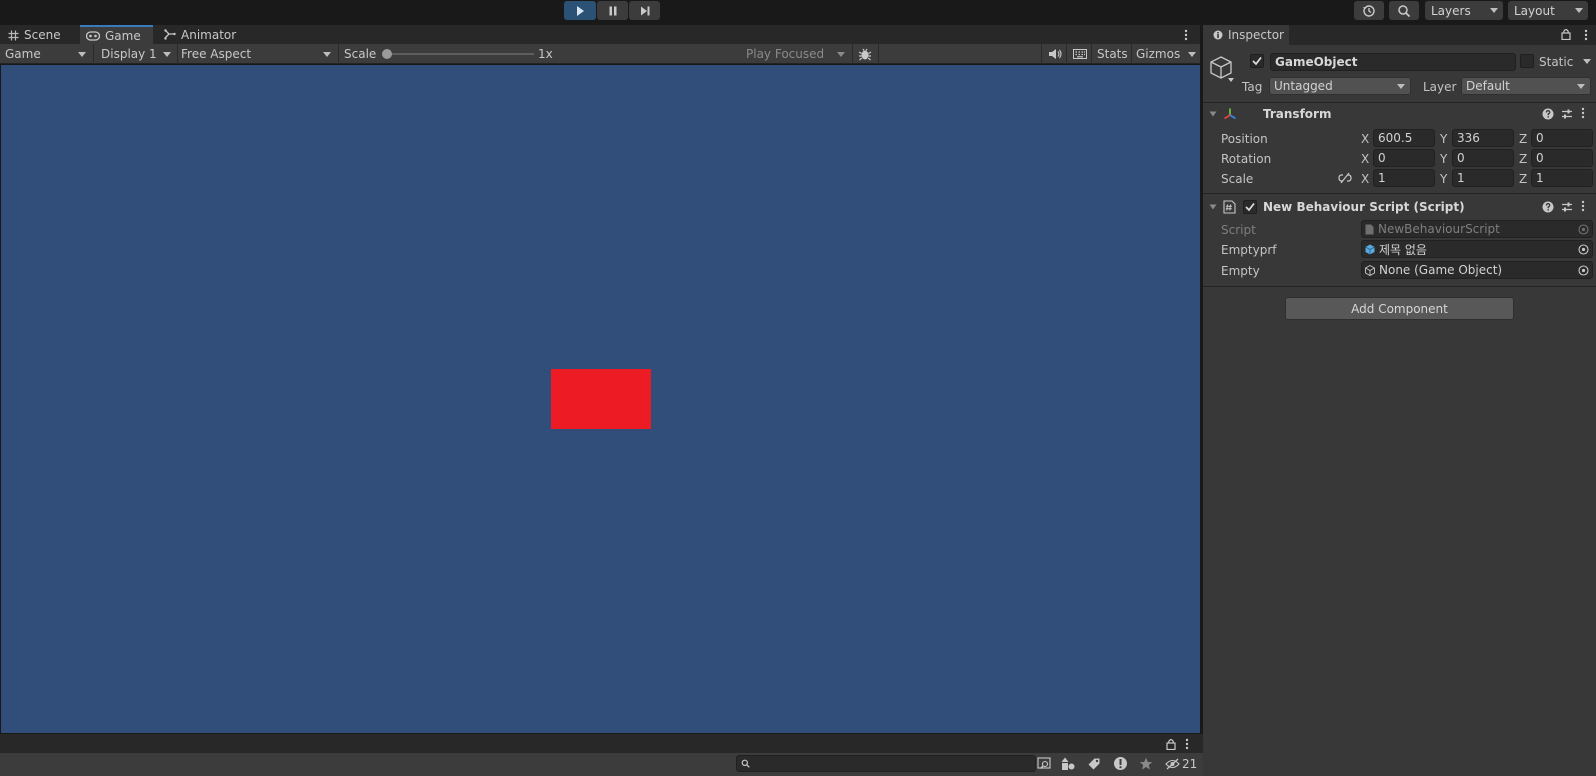 The width and height of the screenshot is (1596, 776). I want to click on stats-button: Stats, so click(1112, 54).